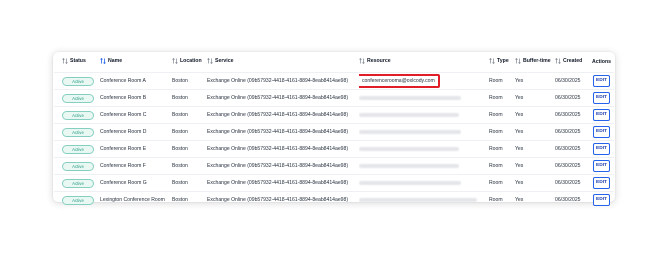 Image resolution: width=670 pixels, height=256 pixels. What do you see at coordinates (189, 62) in the screenshot?
I see `column-header-location: Location` at bounding box center [189, 62].